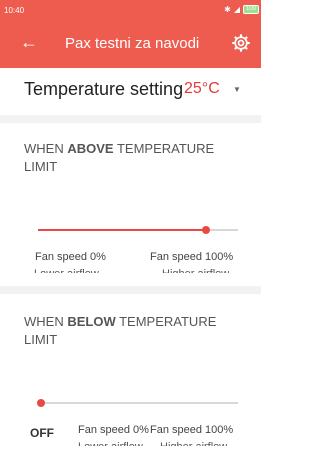  What do you see at coordinates (70, 257) in the screenshot?
I see `above-fan-speed-low: Fan speed 0%` at bounding box center [70, 257].